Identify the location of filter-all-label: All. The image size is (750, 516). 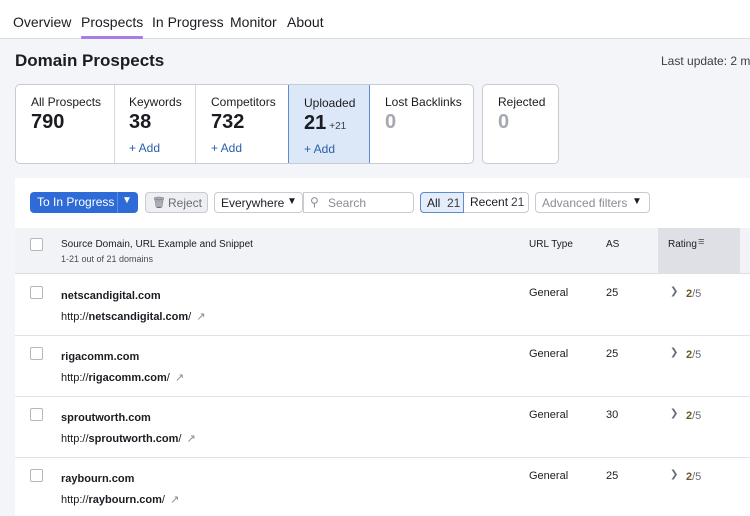
(434, 203).